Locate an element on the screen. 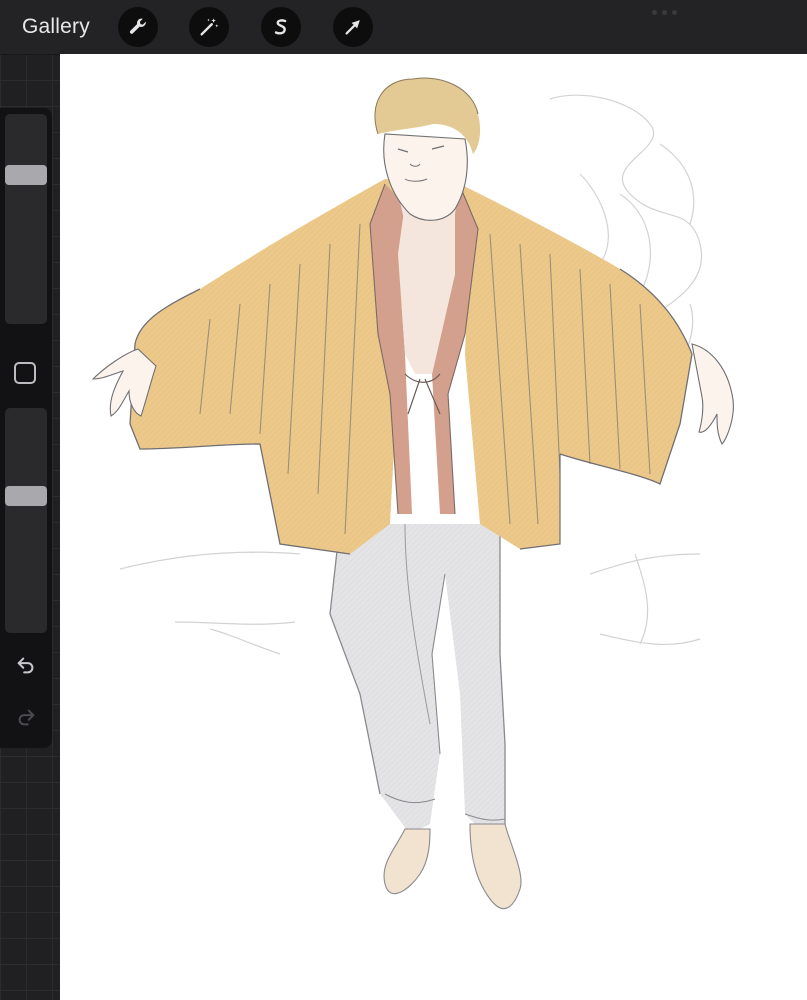 This screenshot has width=807, height=1000. arrow-cursor-icon is located at coordinates (352, 27).